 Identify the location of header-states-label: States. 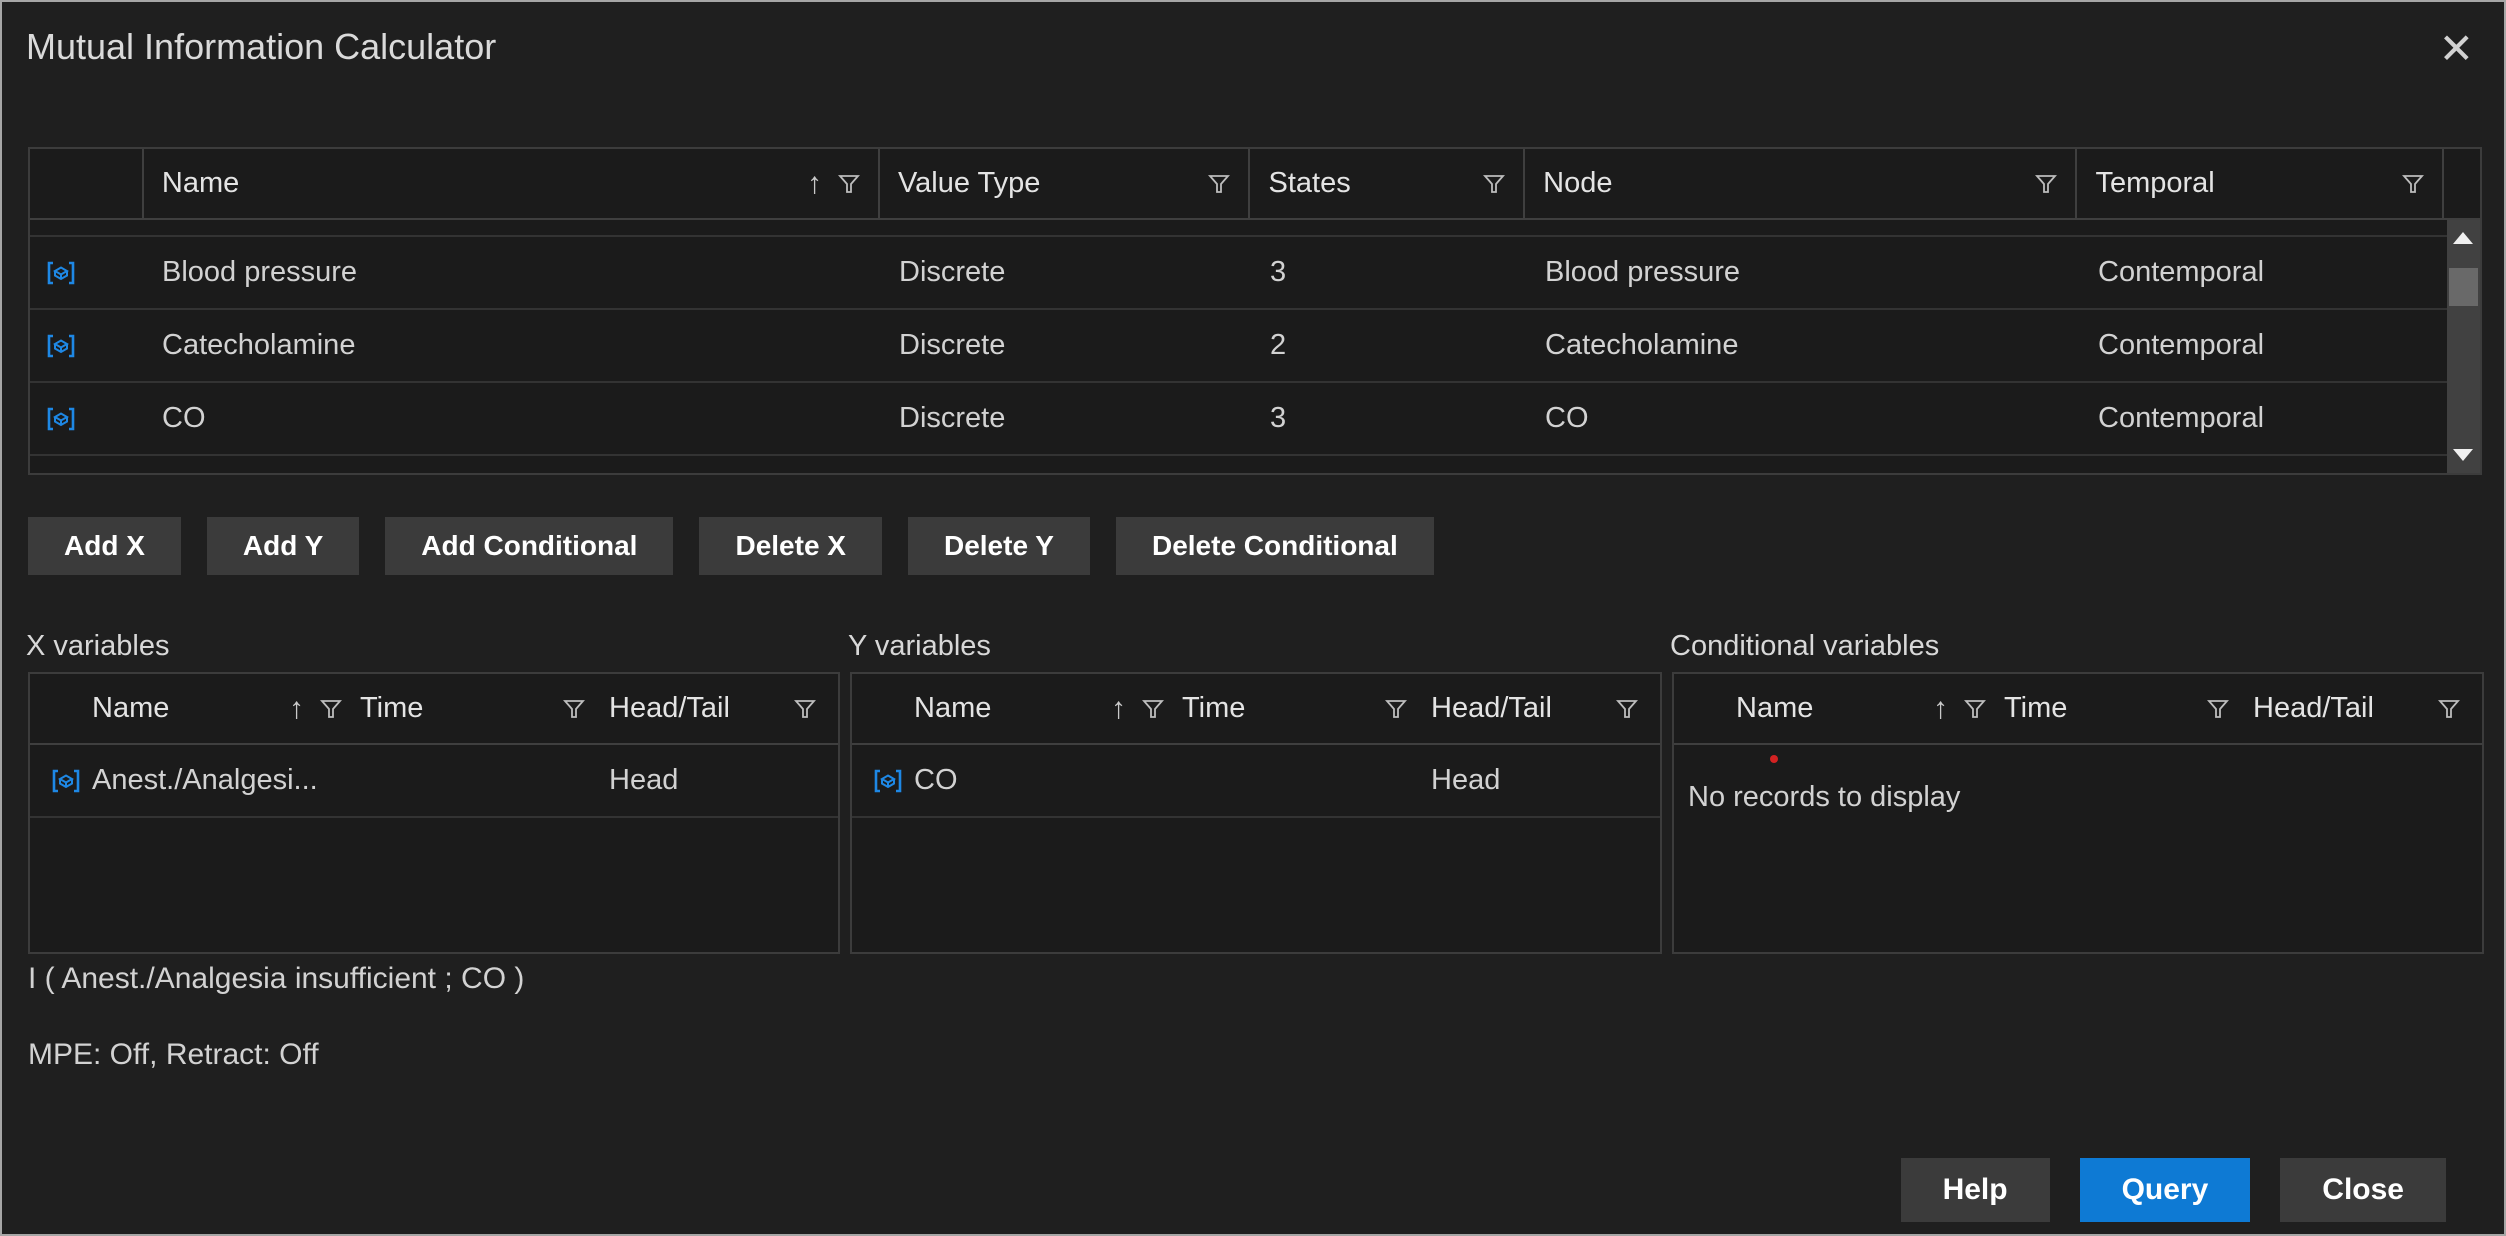
(1309, 183).